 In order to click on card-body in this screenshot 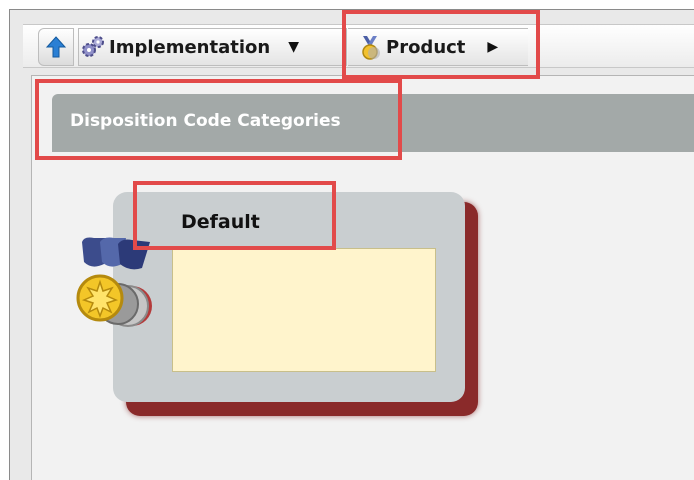, I will do `click(304, 310)`.